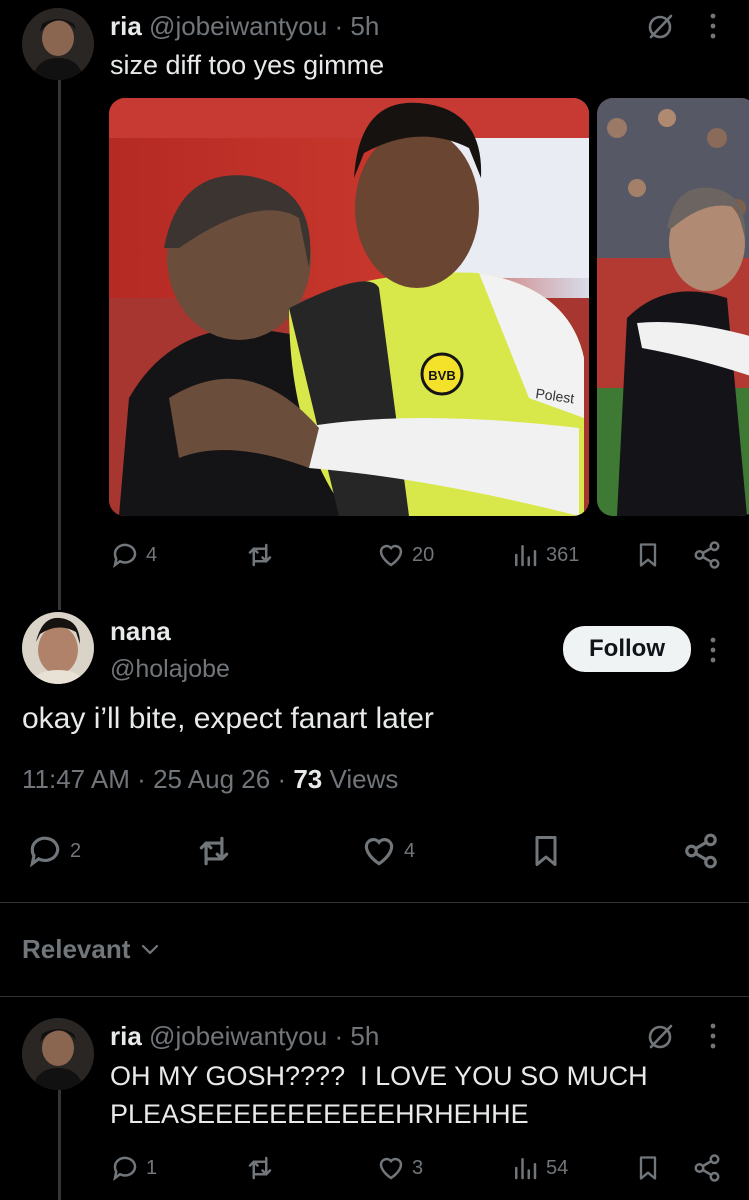  I want to click on chevron-down-icon, so click(150, 949).